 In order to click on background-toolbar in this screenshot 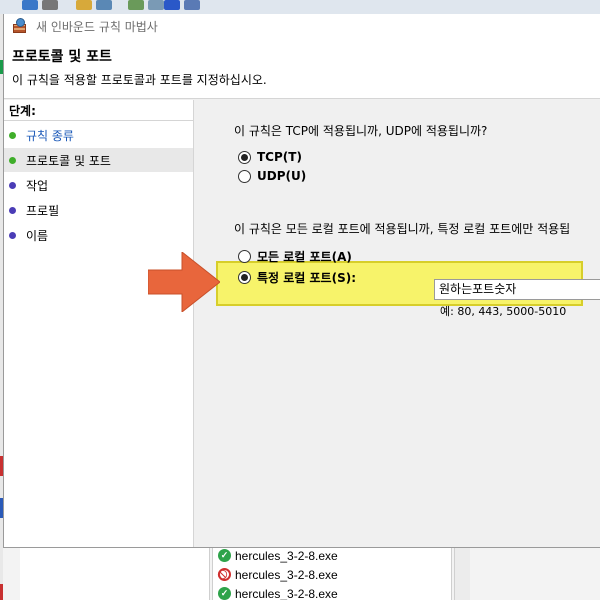, I will do `click(300, 7)`.